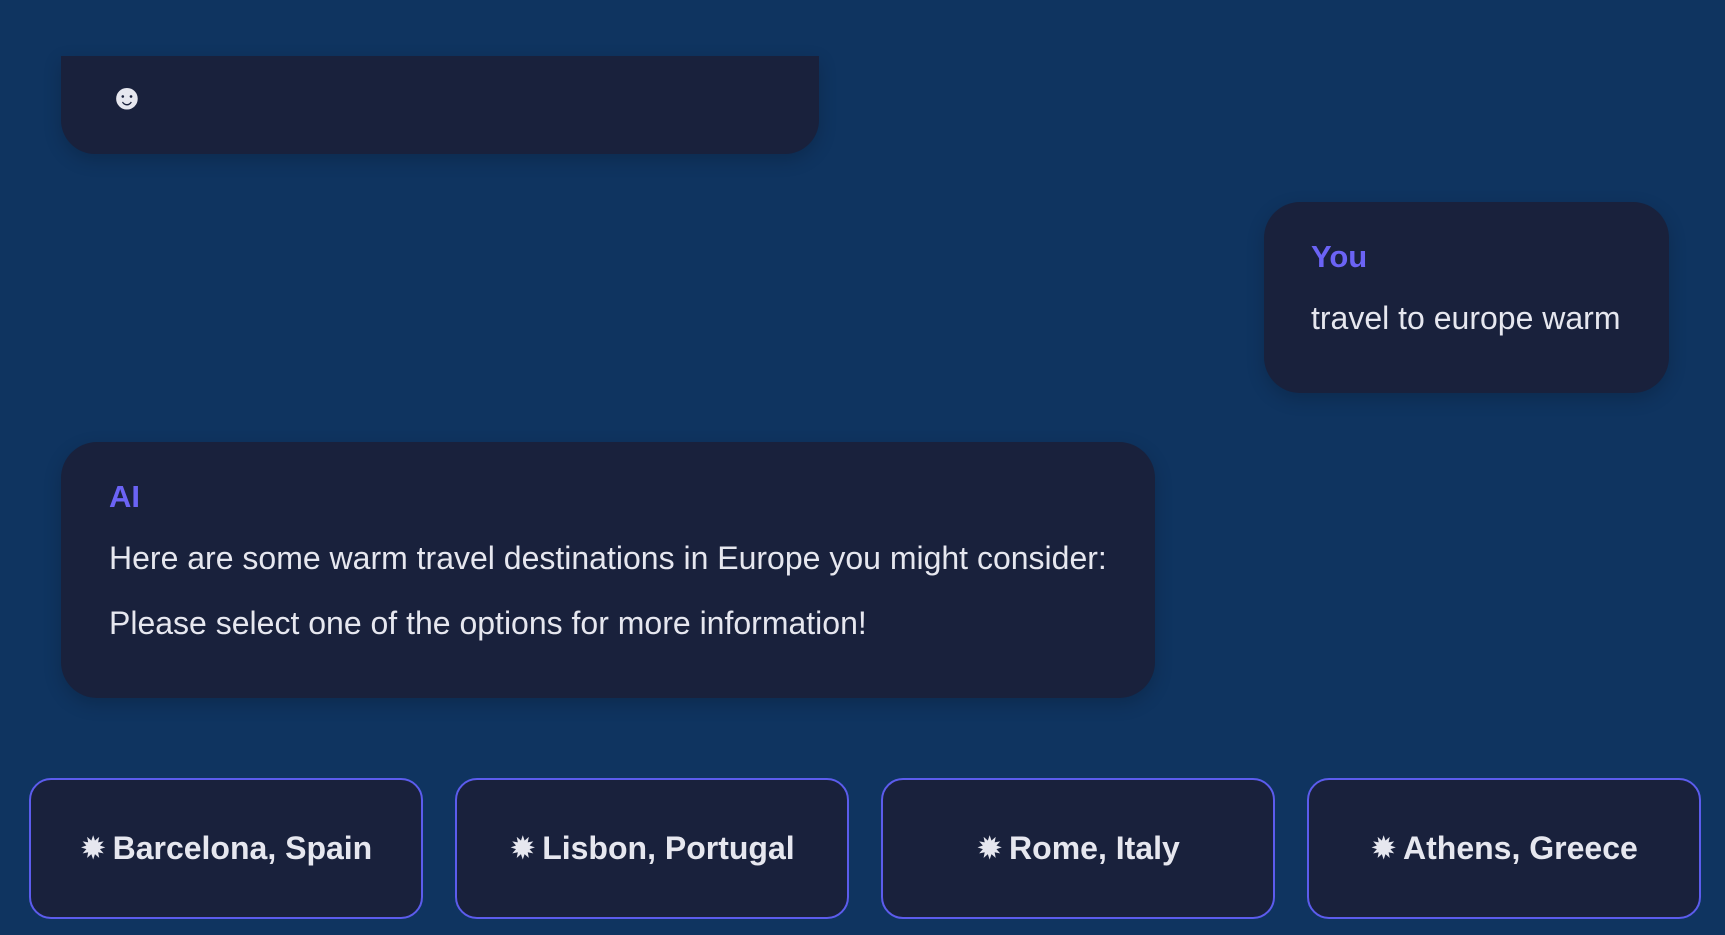 The height and width of the screenshot is (935, 1725). I want to click on user-message-bubble: You travel to europe warm, so click(1466, 297).